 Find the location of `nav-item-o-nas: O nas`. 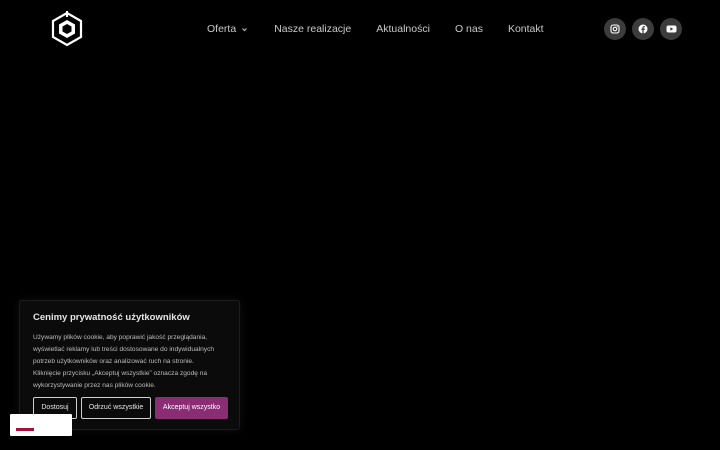

nav-item-o-nas: O nas is located at coordinates (469, 29).